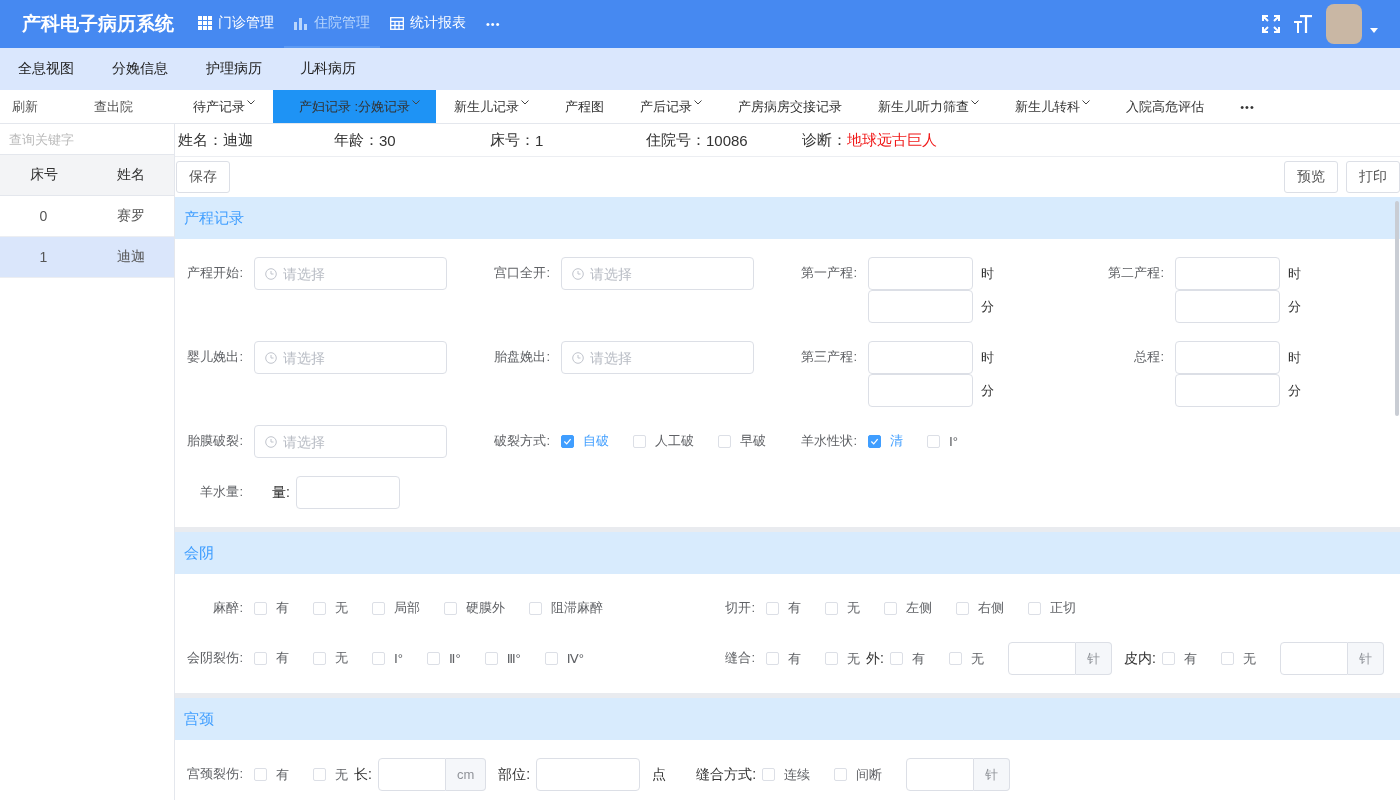  What do you see at coordinates (492, 106) in the screenshot?
I see `record-tab: 新生儿记录` at bounding box center [492, 106].